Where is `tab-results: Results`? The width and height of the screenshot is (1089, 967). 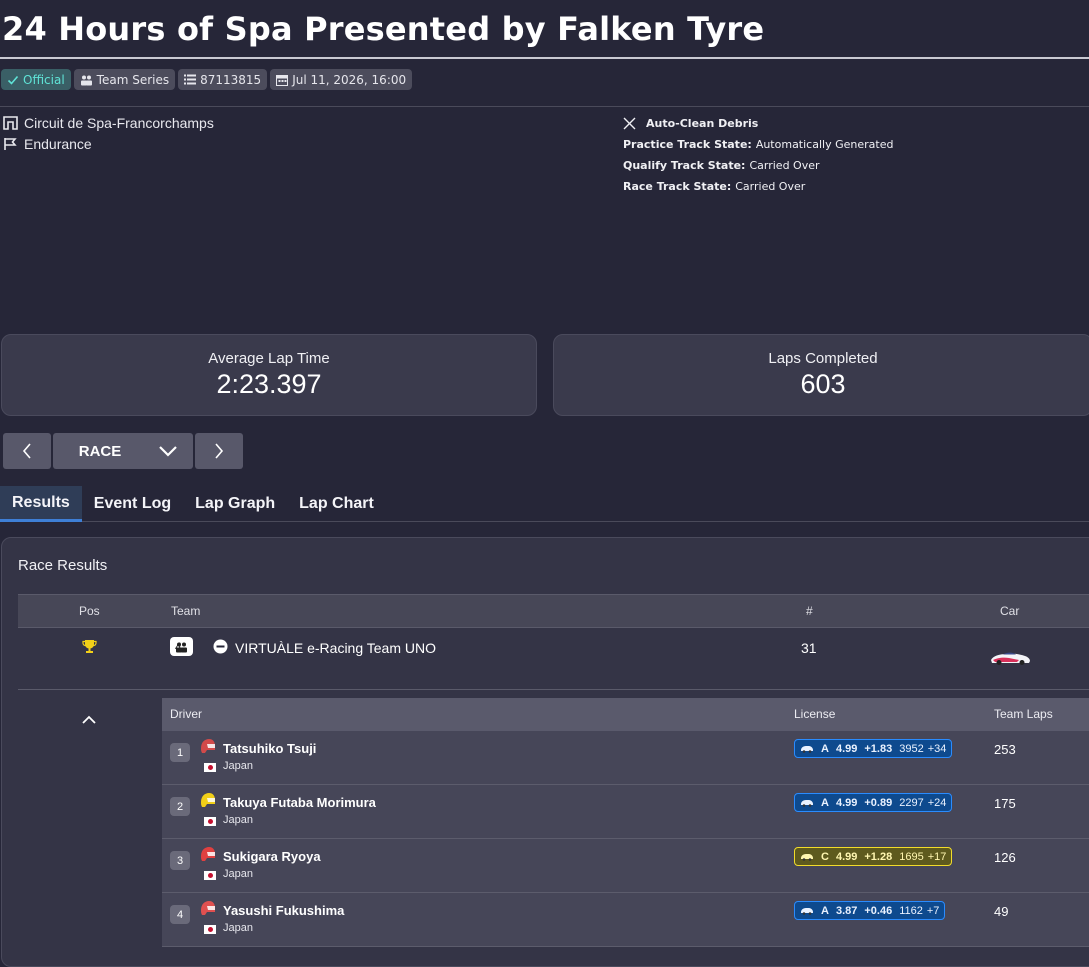
tab-results: Results is located at coordinates (41, 504).